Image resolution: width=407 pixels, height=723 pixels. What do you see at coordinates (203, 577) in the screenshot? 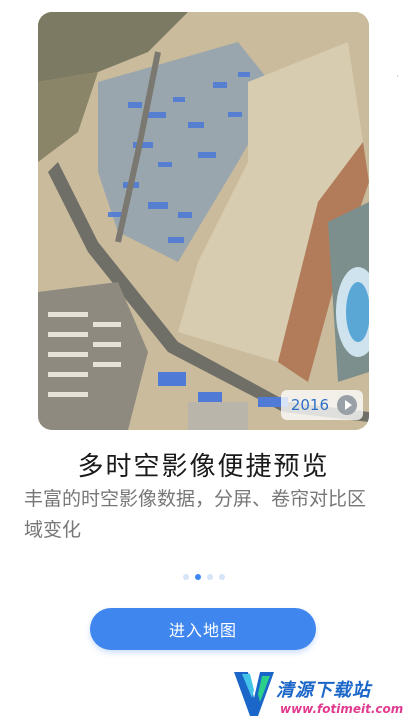
I see `page-indicator` at bounding box center [203, 577].